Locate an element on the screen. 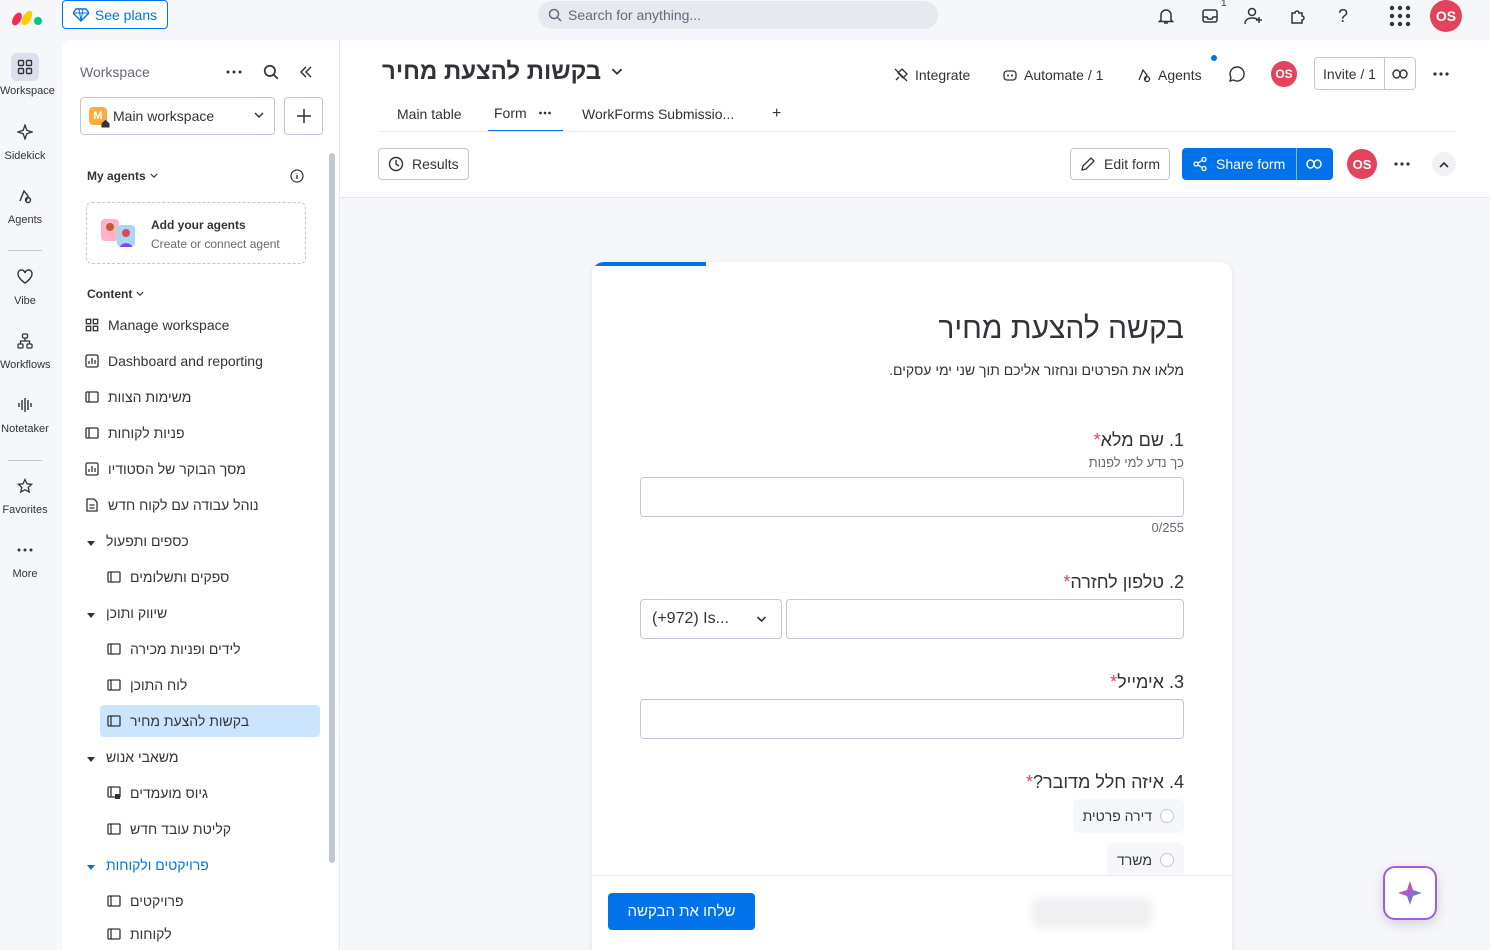  character-counter: 0/255 is located at coordinates (1167, 527).